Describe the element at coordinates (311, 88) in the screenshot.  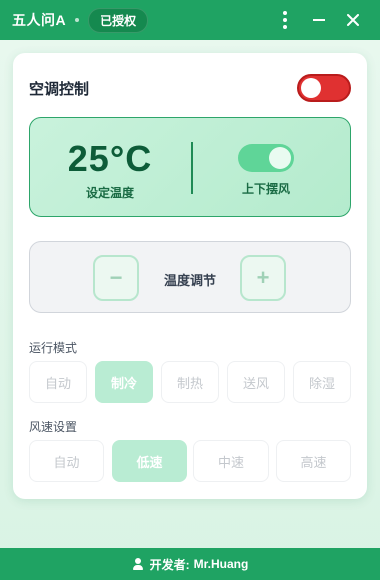
I see `power-toggle-knob` at that location.